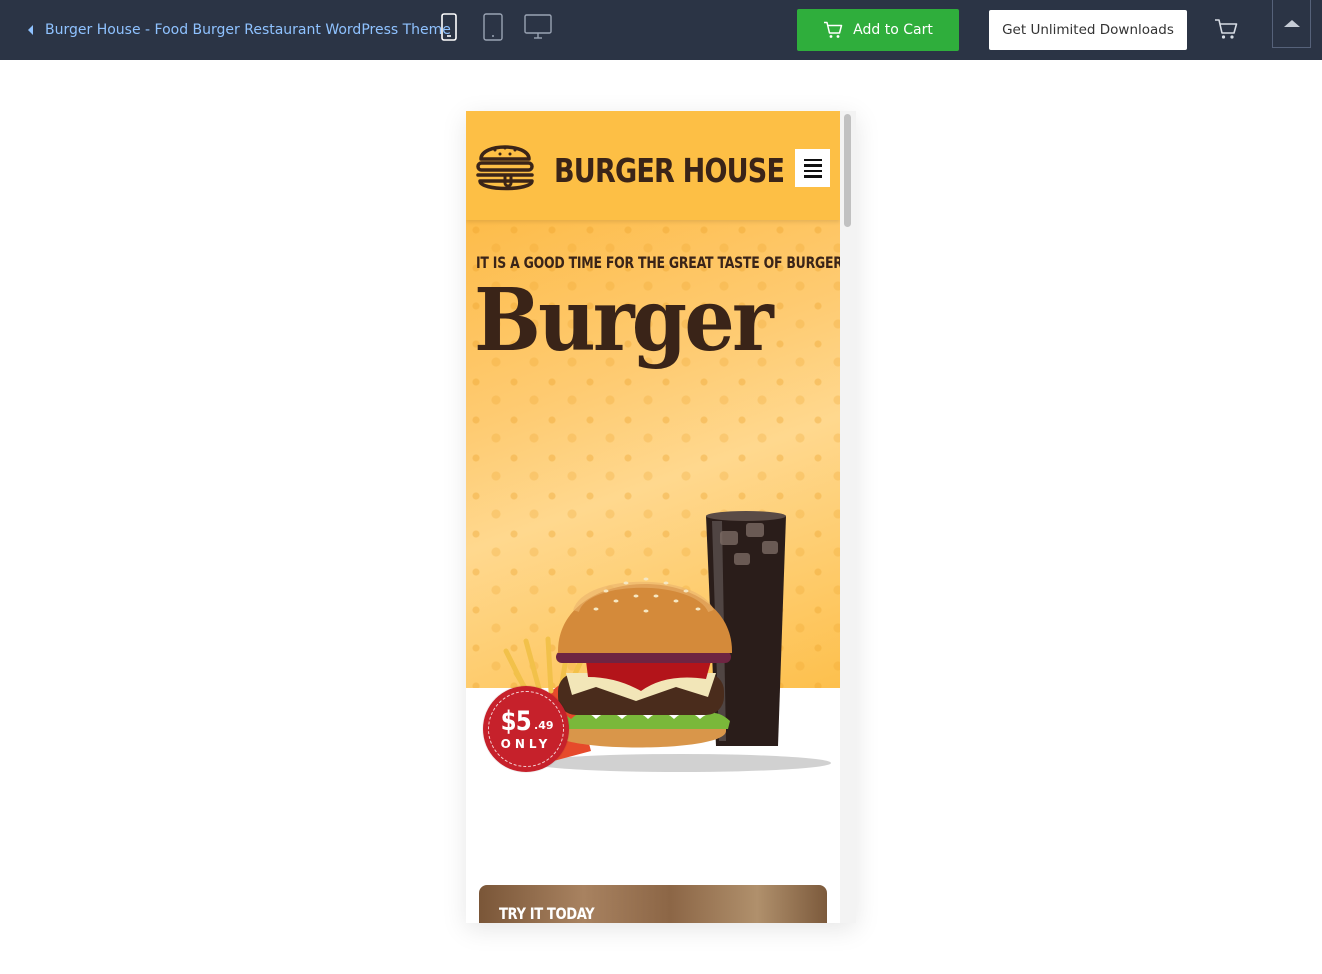  What do you see at coordinates (893, 30) in the screenshot?
I see `add-to-cart-label: Add to Cart` at bounding box center [893, 30].